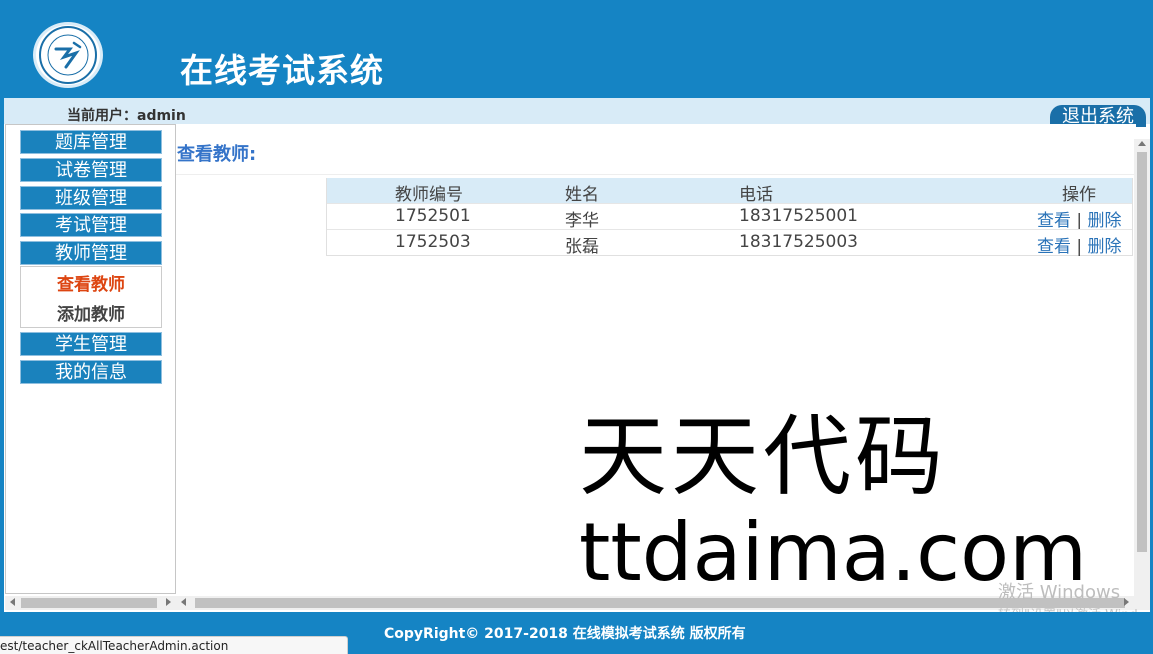 This screenshot has height=654, width=1153. Describe the element at coordinates (429, 195) in the screenshot. I see `column-header-id: 教师编号` at that location.